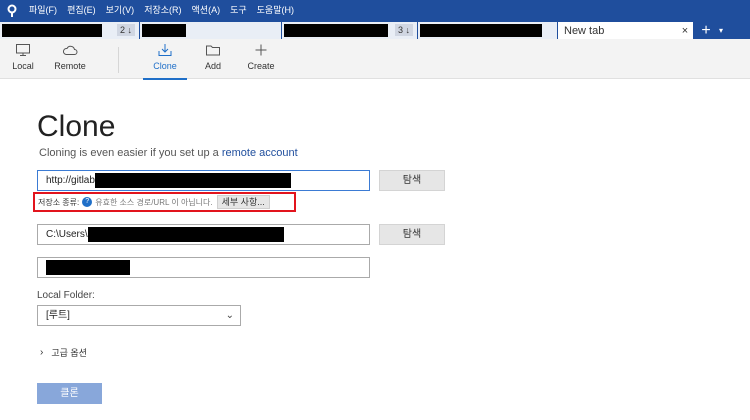 Image resolution: width=750 pixels, height=420 pixels. What do you see at coordinates (412, 234) in the screenshot?
I see `destination-browse-button: 탐색` at bounding box center [412, 234].